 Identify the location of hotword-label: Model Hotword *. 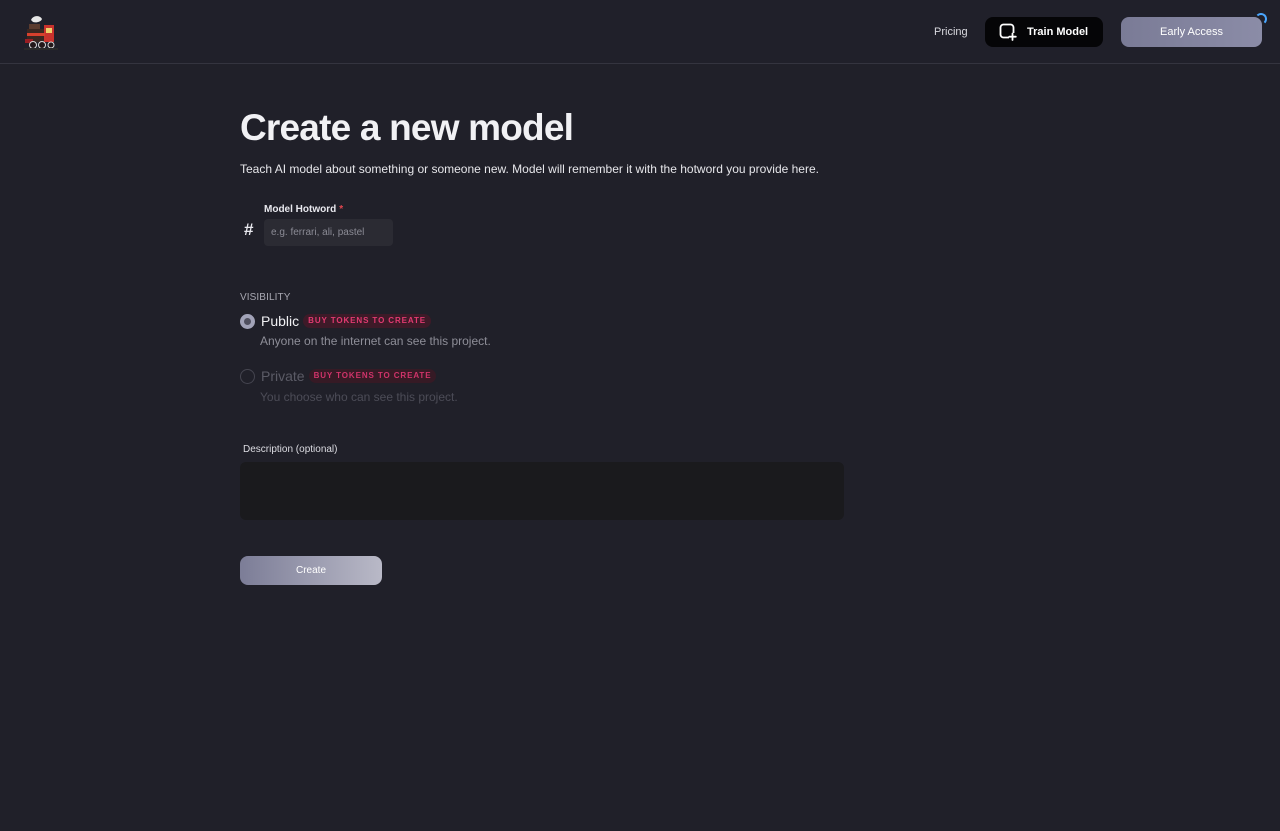
(303, 210).